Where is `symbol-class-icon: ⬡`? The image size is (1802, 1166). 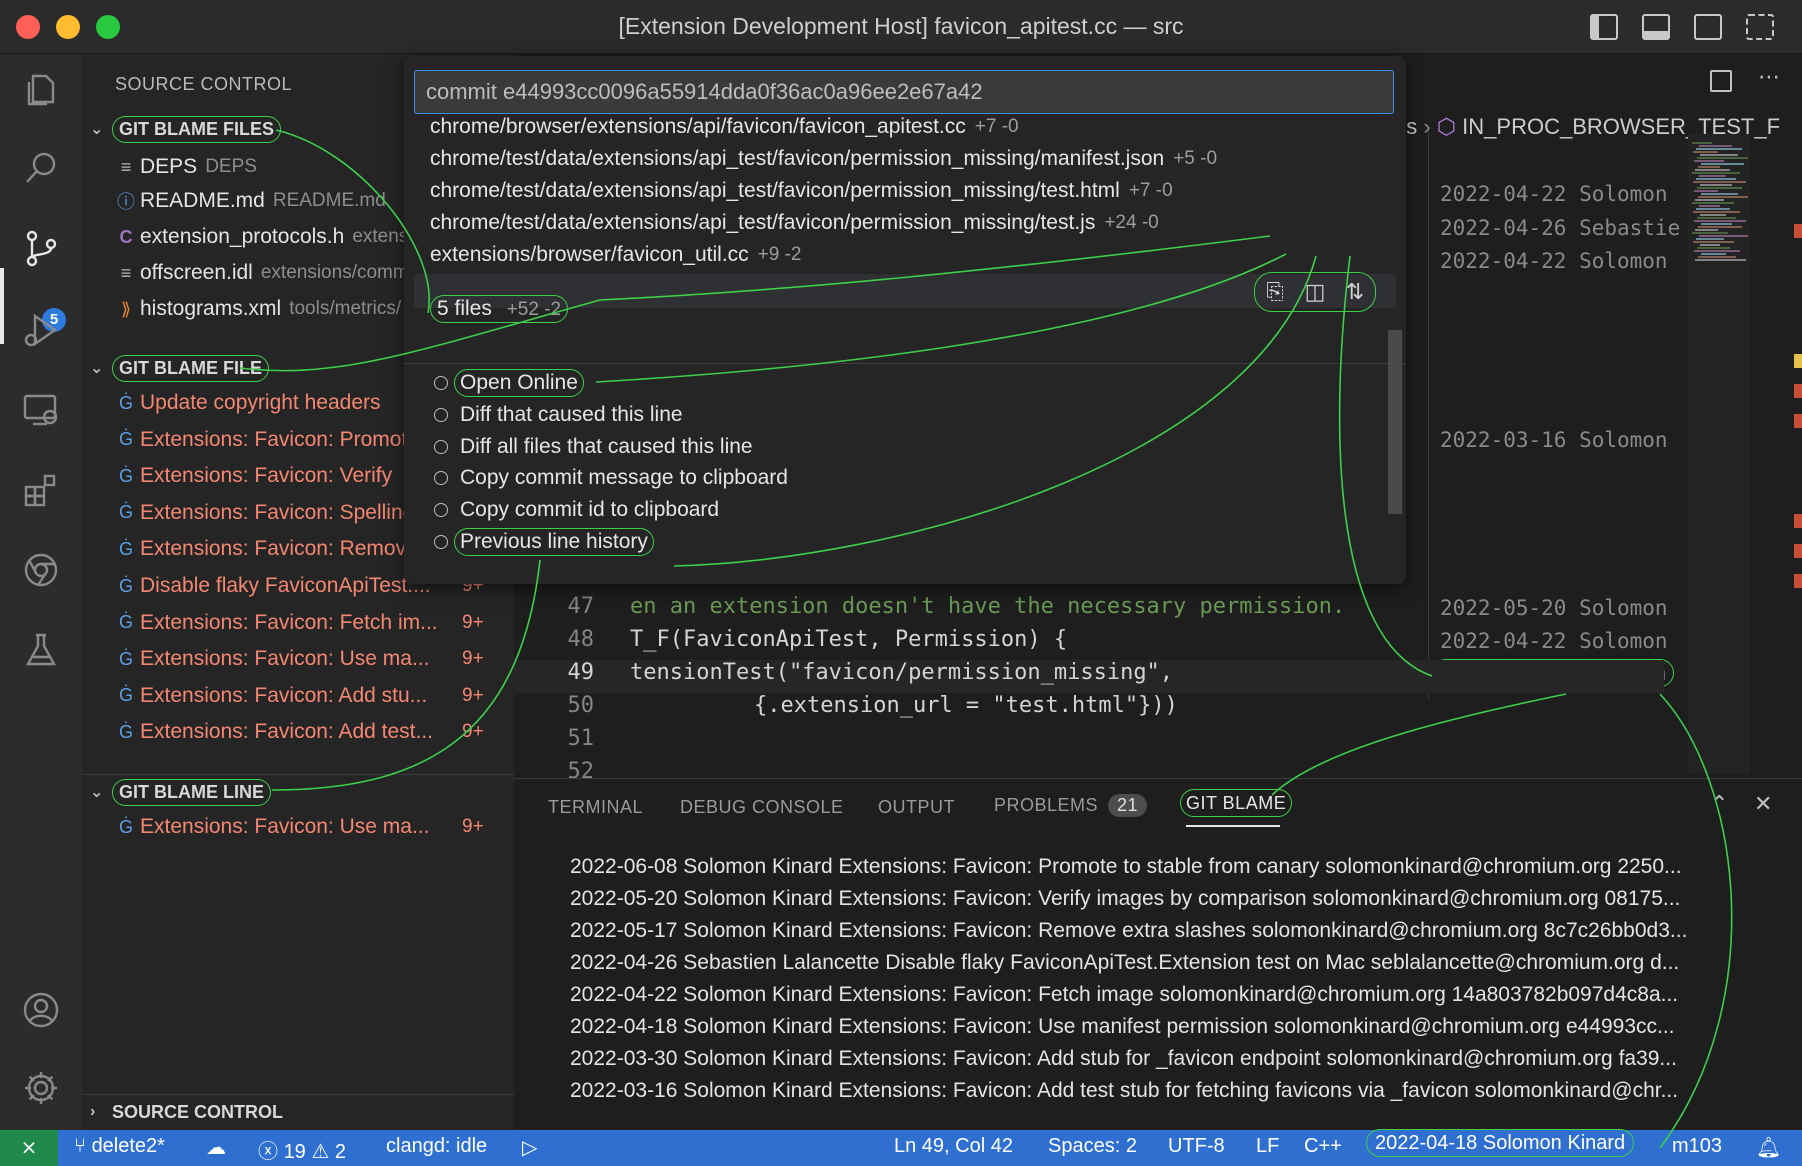 symbol-class-icon: ⬡ is located at coordinates (1446, 126).